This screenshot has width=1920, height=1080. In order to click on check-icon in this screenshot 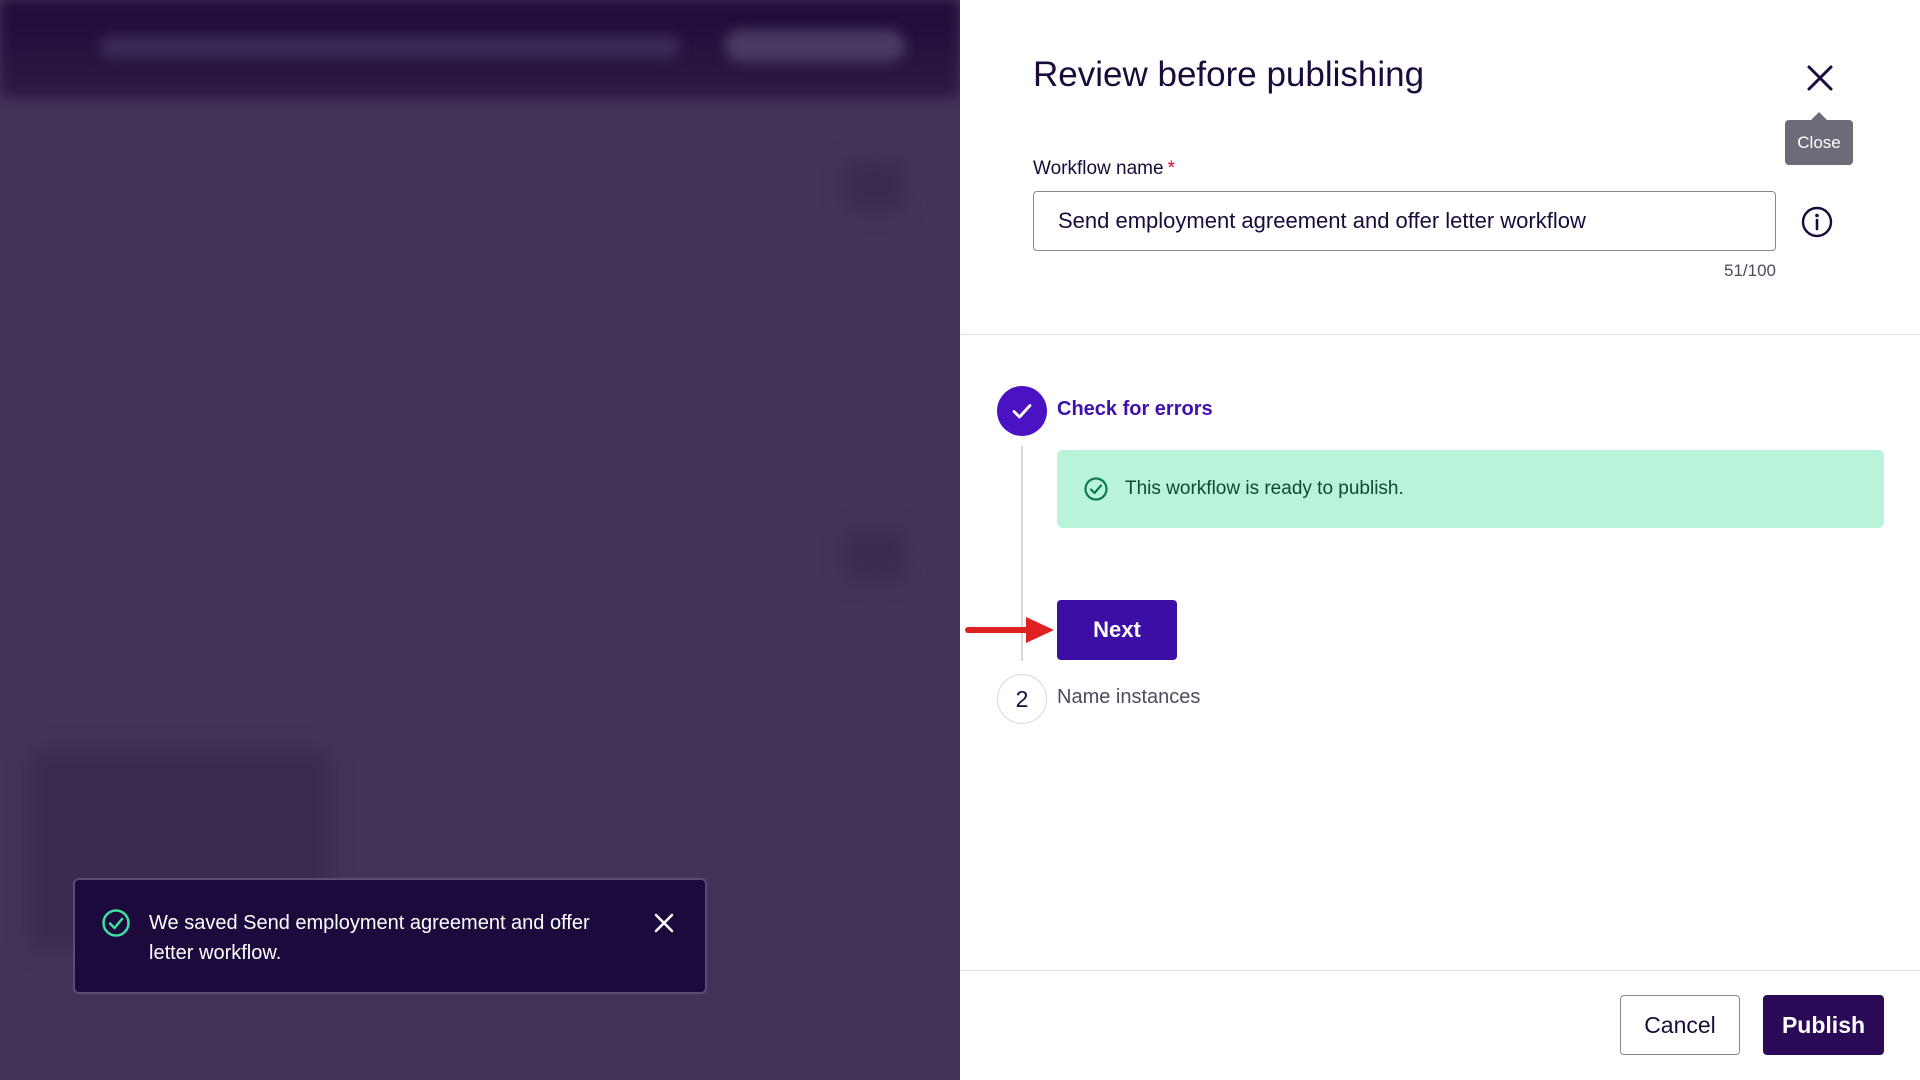, I will do `click(1022, 411)`.